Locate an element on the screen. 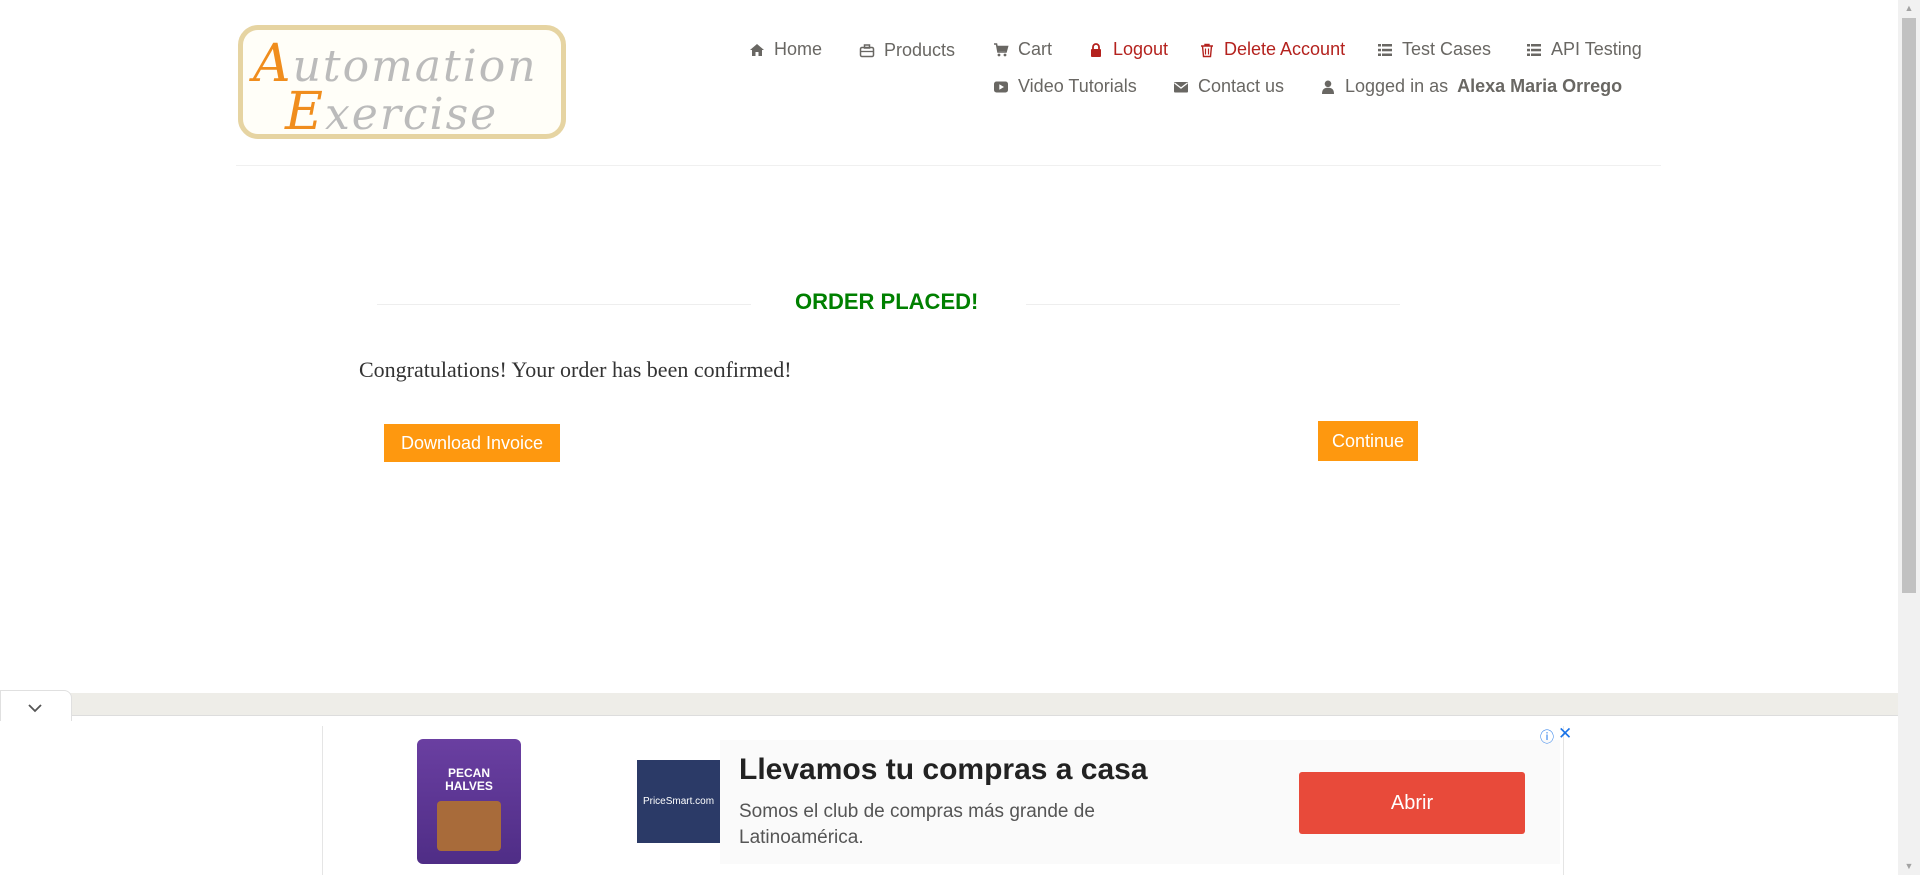 The image size is (1920, 876). nav-logout: Logout is located at coordinates (1128, 49).